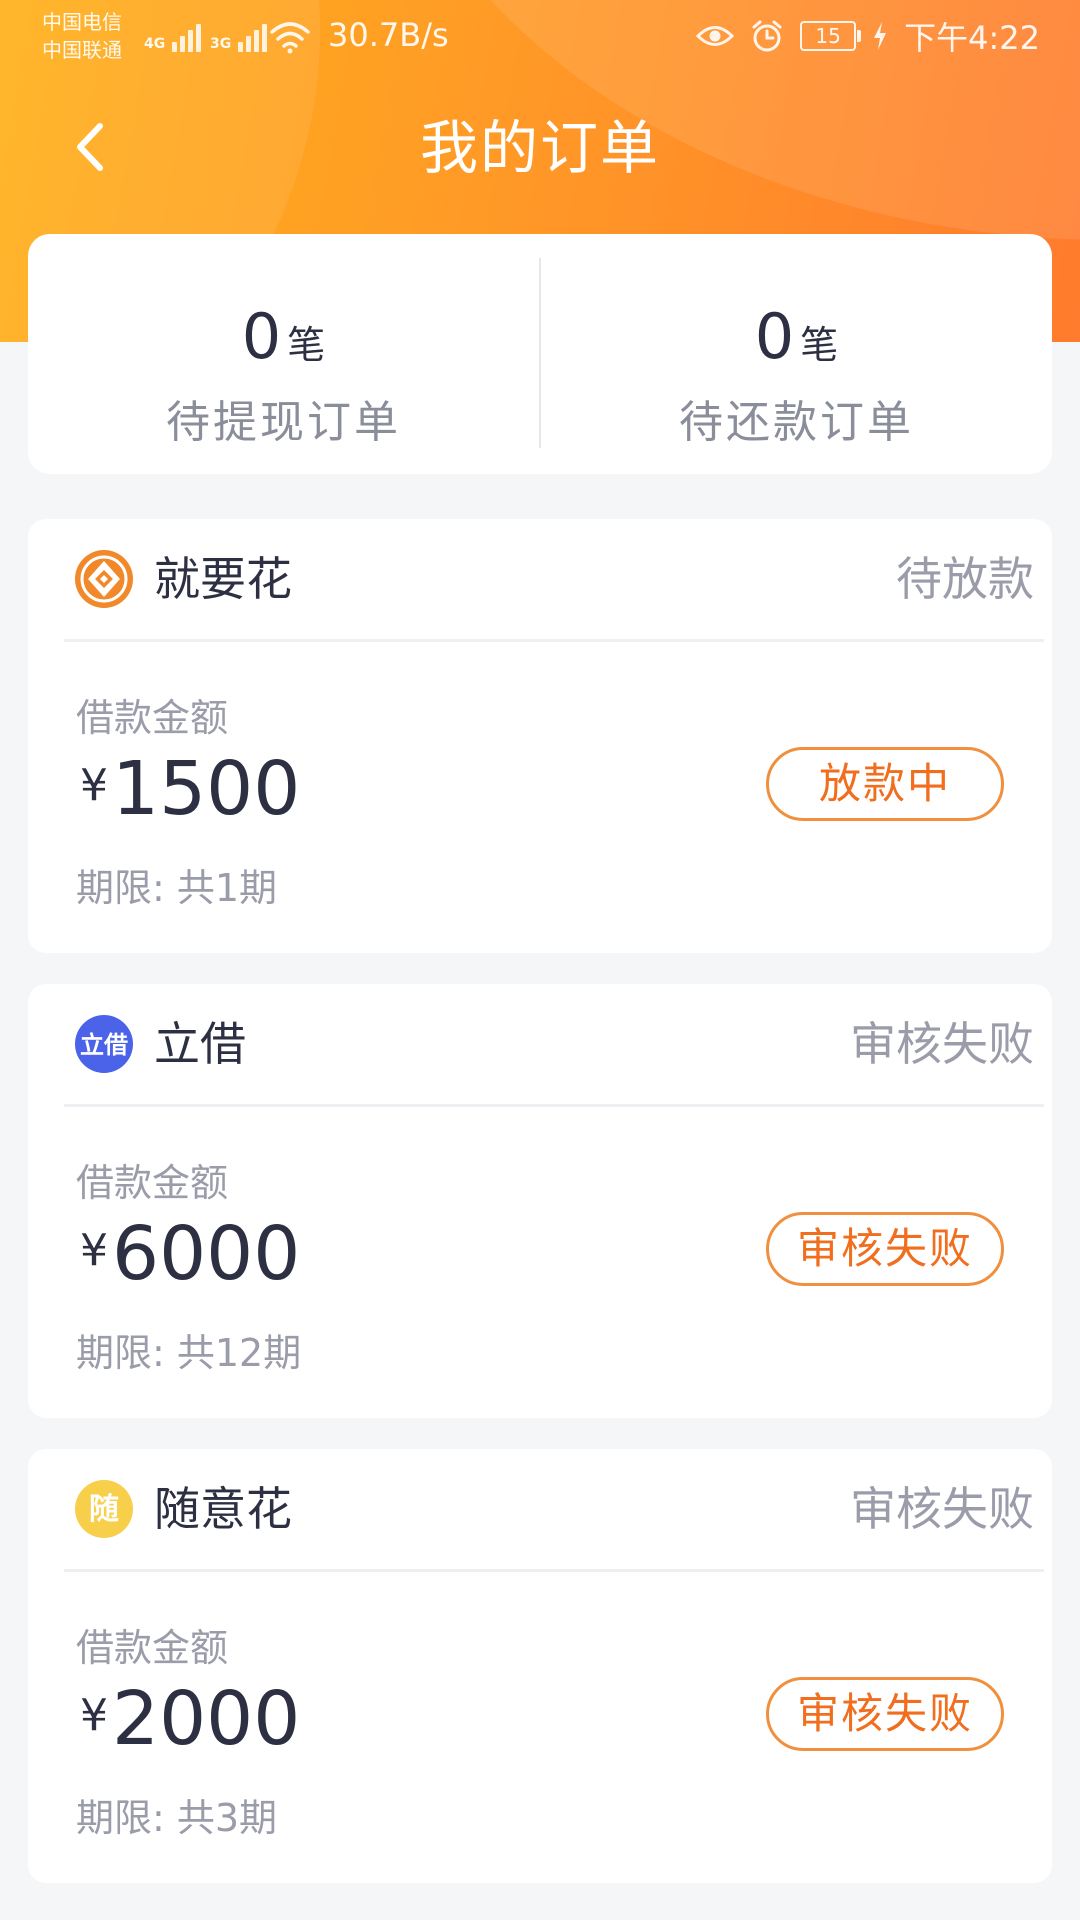 The width and height of the screenshot is (1080, 1920). What do you see at coordinates (554, 580) in the screenshot?
I see `order-card-header: 就要花 待放款` at bounding box center [554, 580].